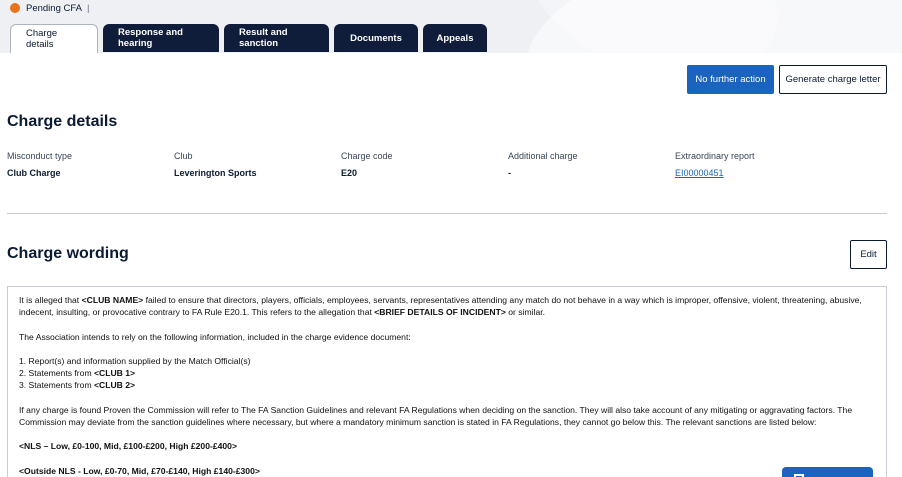 This screenshot has width=902, height=477. Describe the element at coordinates (525, 312) in the screenshot. I see `wording-text: or similar.` at that location.